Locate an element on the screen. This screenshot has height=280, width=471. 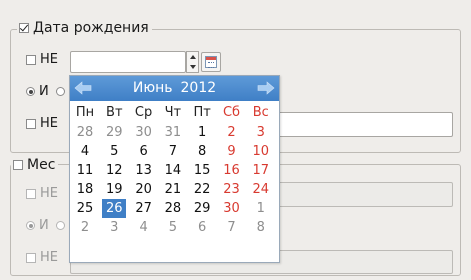
spin-up-icon is located at coordinates (193, 57).